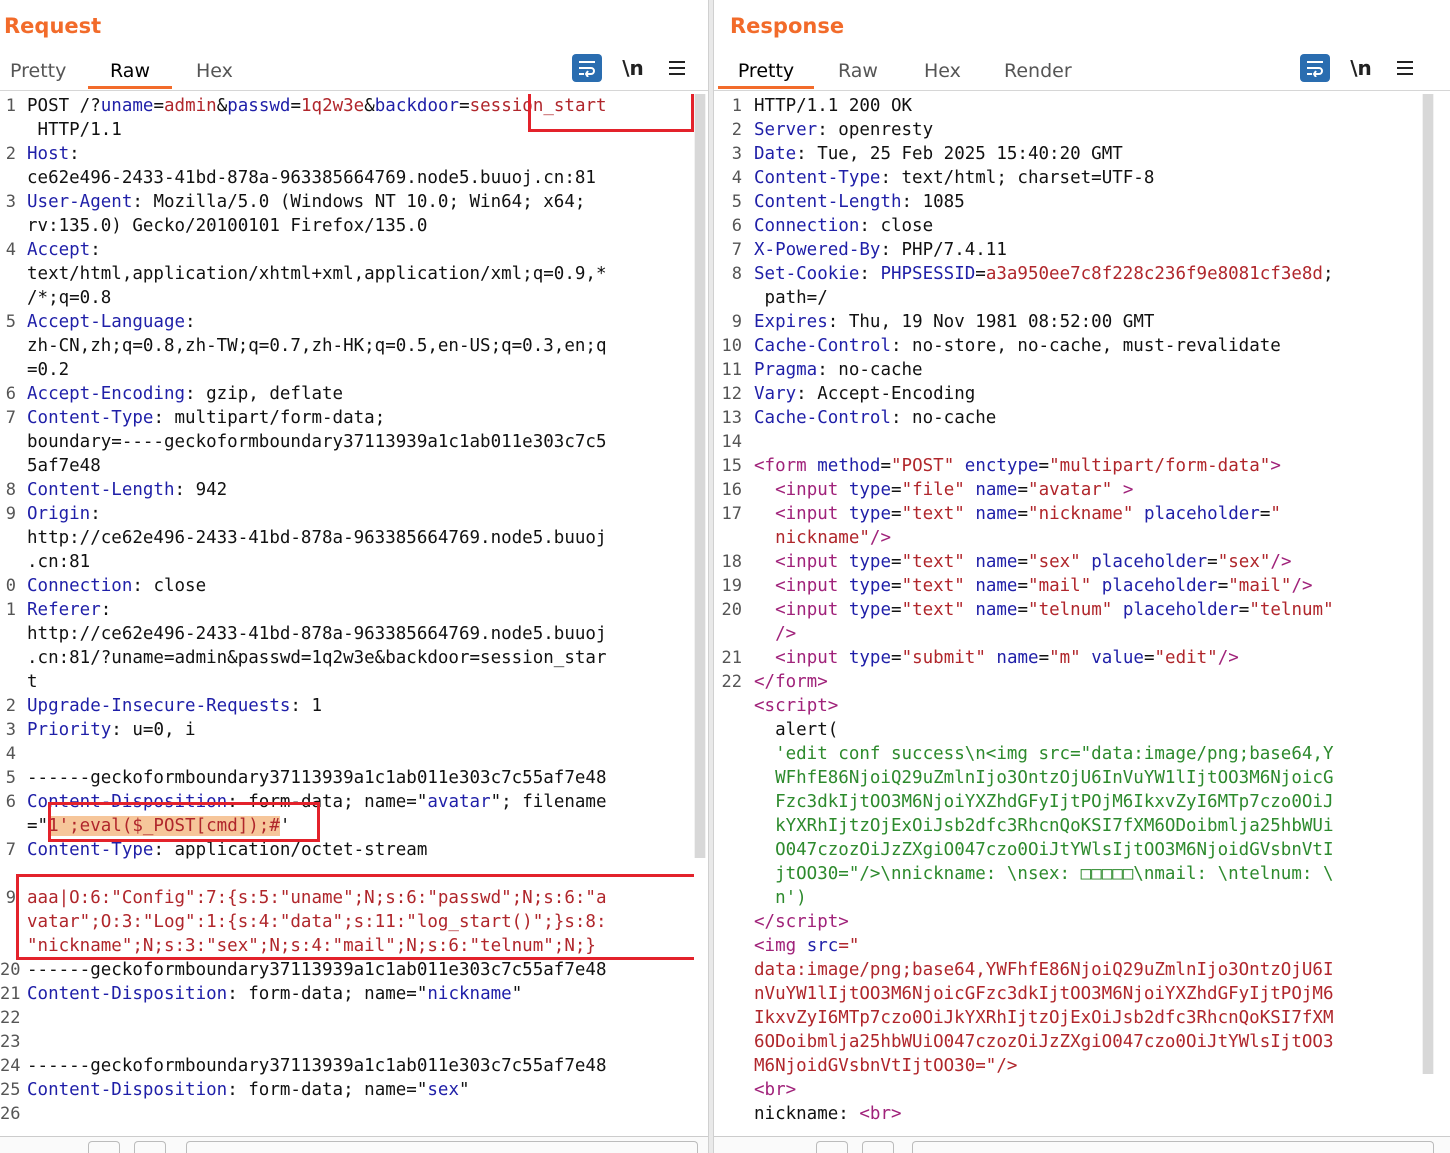 This screenshot has width=1450, height=1153. What do you see at coordinates (859, 202) in the screenshot?
I see `response-line: Content-Length: 1085` at bounding box center [859, 202].